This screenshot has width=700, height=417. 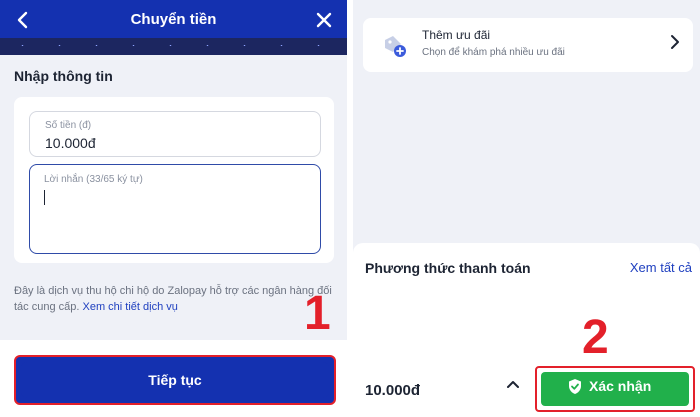 I want to click on promo-title: Thêm ưu đãi, so click(x=456, y=35).